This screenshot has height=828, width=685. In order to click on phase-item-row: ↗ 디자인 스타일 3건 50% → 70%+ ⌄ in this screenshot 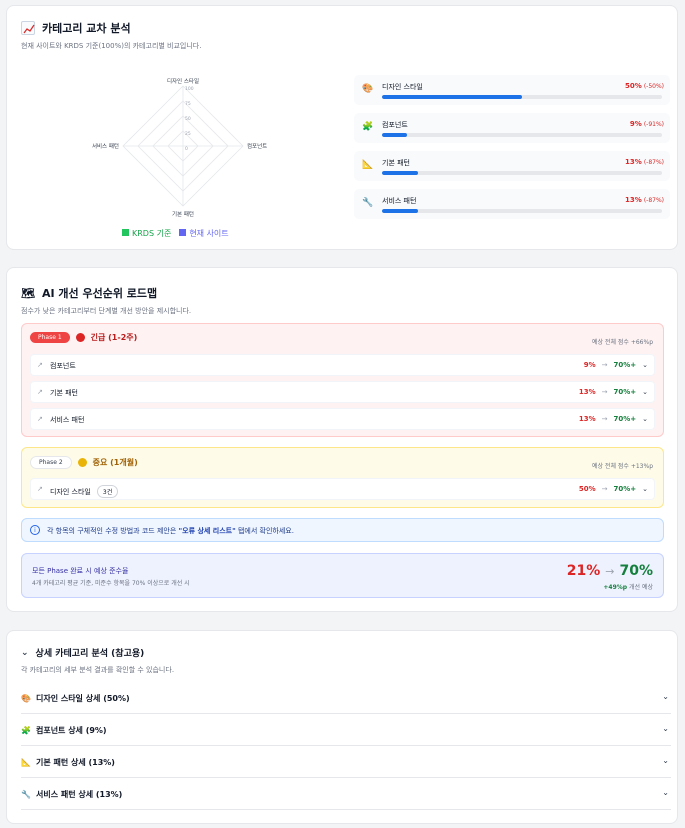, I will do `click(342, 489)`.